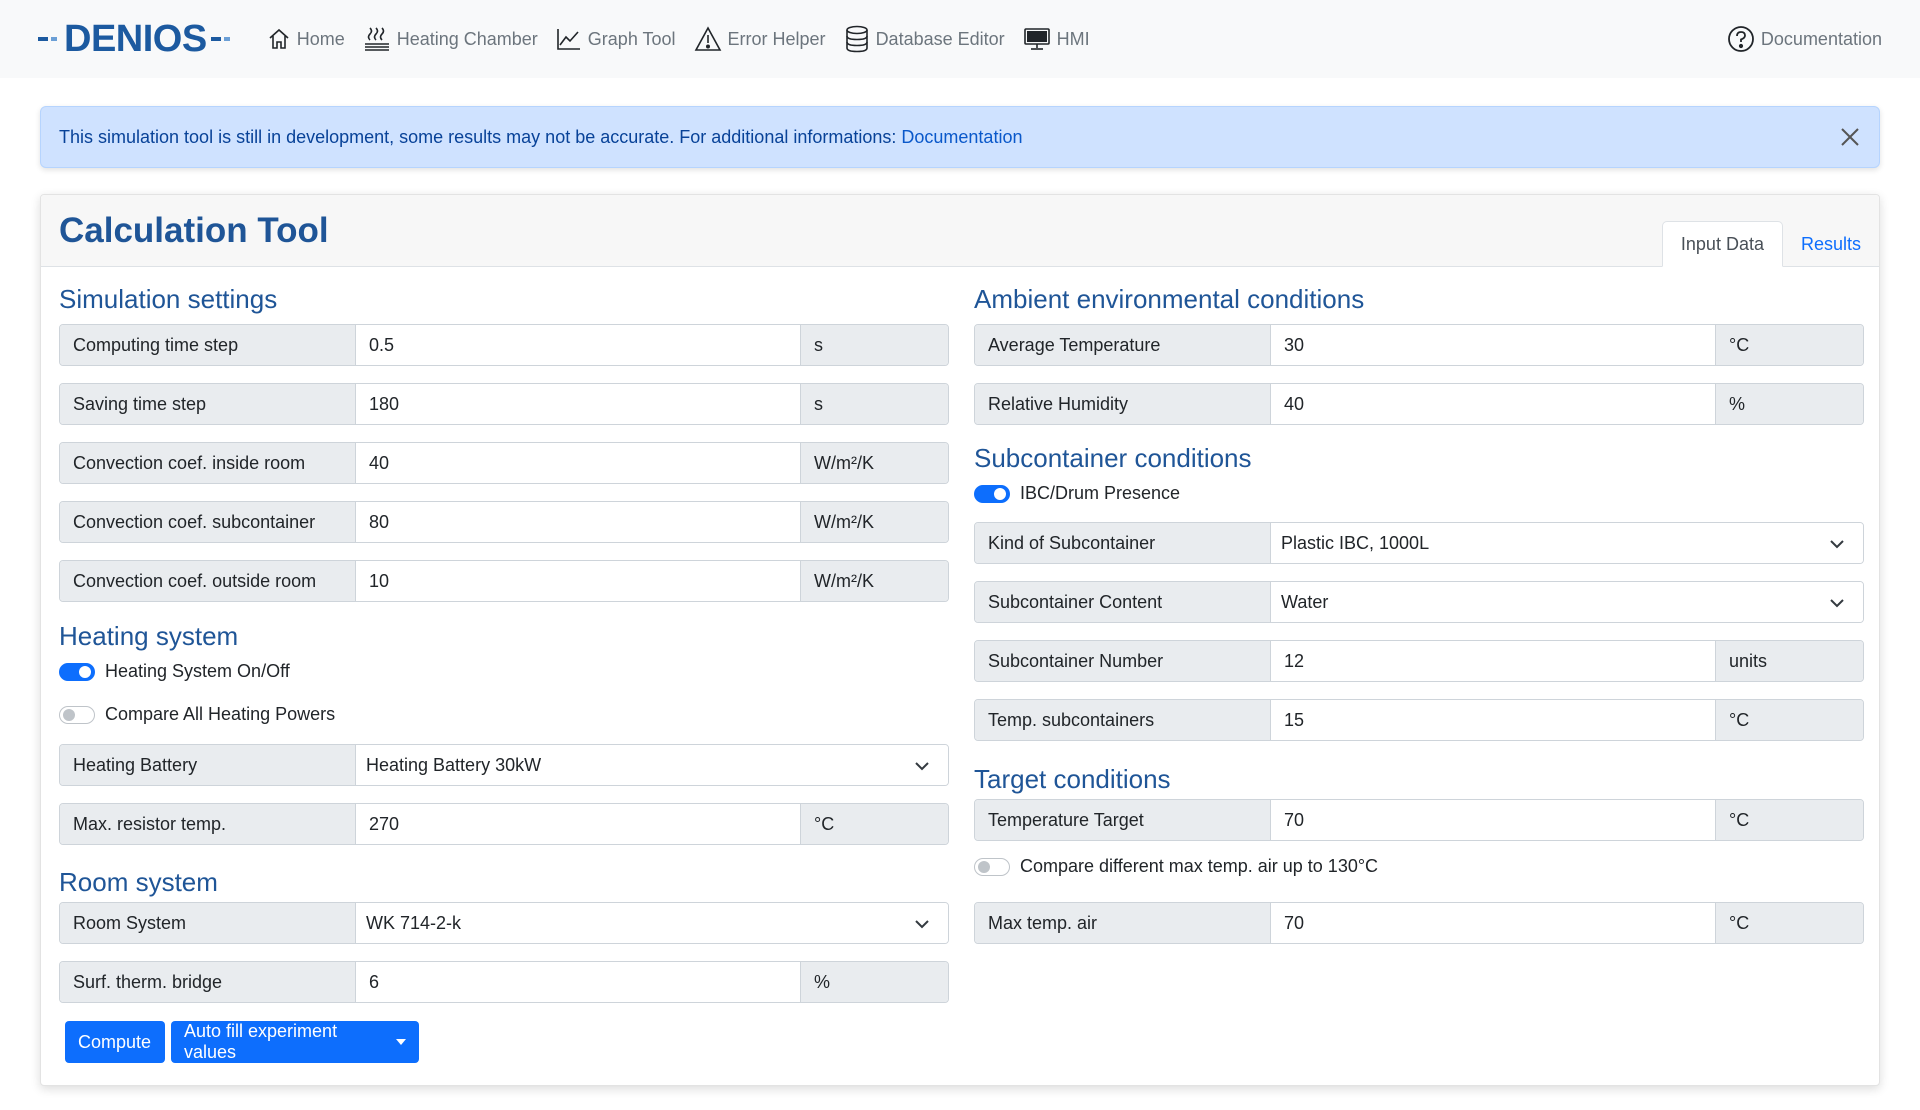 Image resolution: width=1920 pixels, height=1110 pixels. I want to click on input-group-kind-of-subcontainer: Kind of Subcontainer Plastic IBC, 1000L, so click(1419, 543).